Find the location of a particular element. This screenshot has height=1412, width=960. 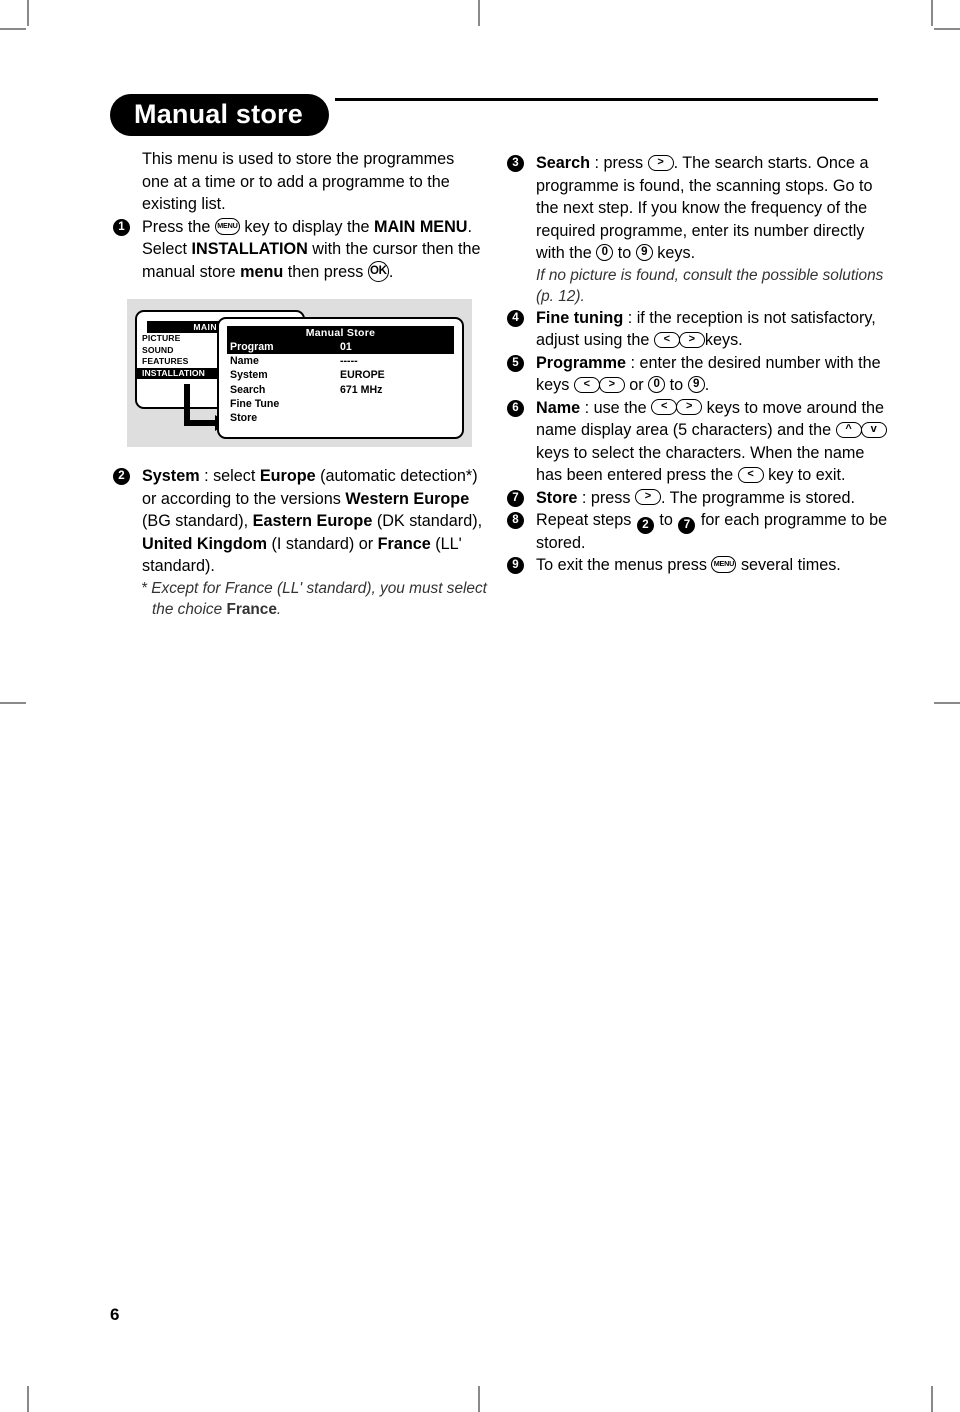

step-reference-7: 7 is located at coordinates (687, 525).